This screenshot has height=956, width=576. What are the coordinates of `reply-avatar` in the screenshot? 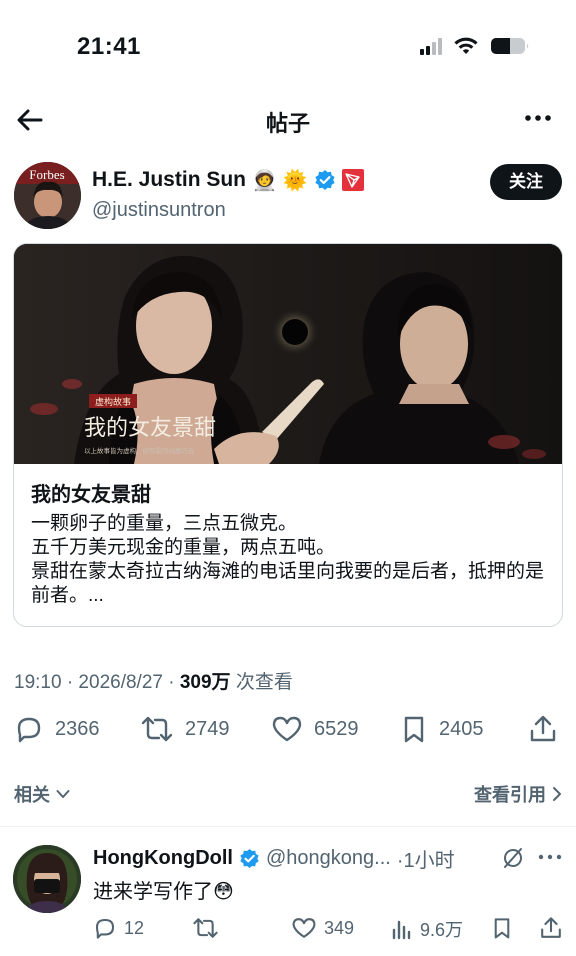 It's located at (47, 879).